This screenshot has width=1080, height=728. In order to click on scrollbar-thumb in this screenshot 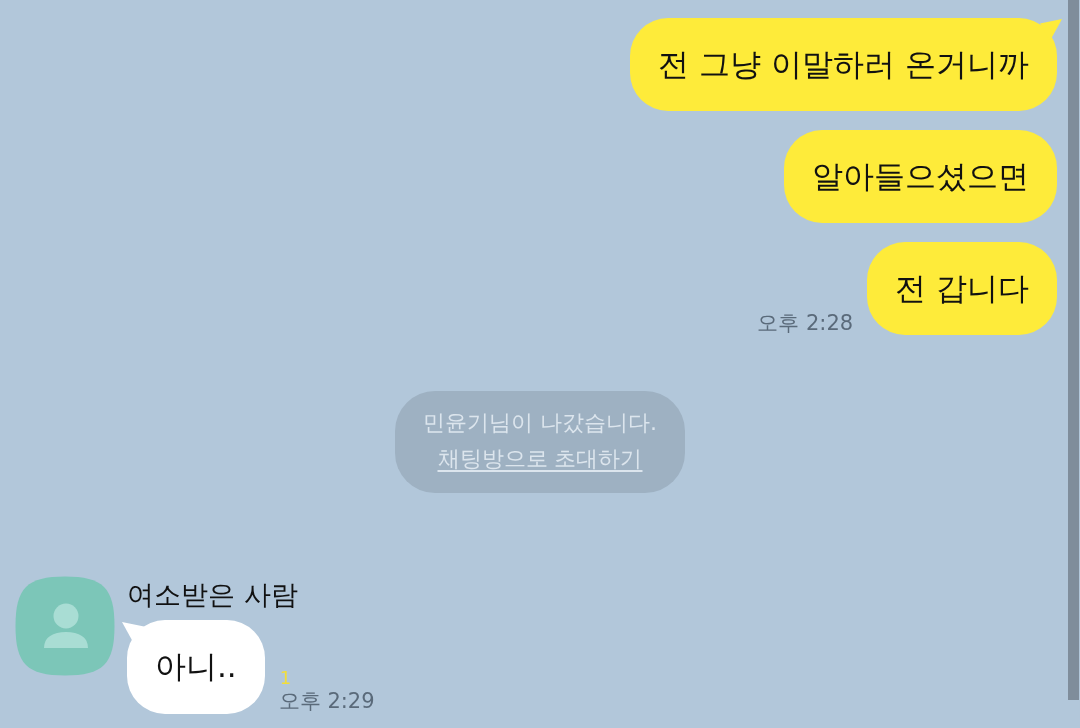, I will do `click(1073, 350)`.